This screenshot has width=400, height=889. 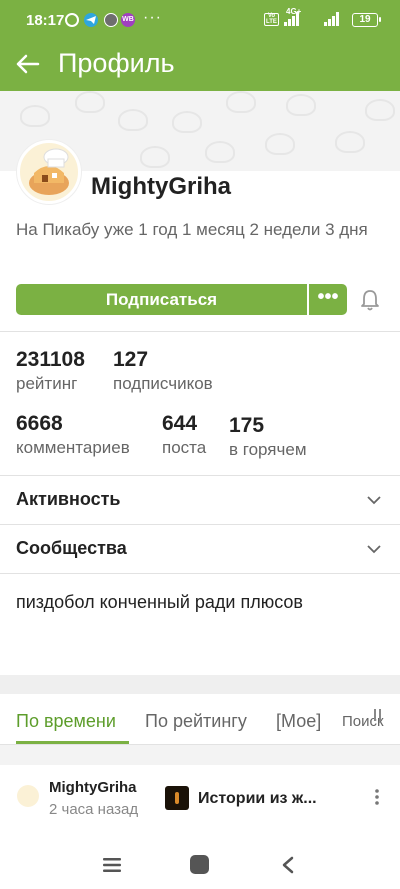 What do you see at coordinates (66, 721) in the screenshot?
I see `tab-by-time: По времени` at bounding box center [66, 721].